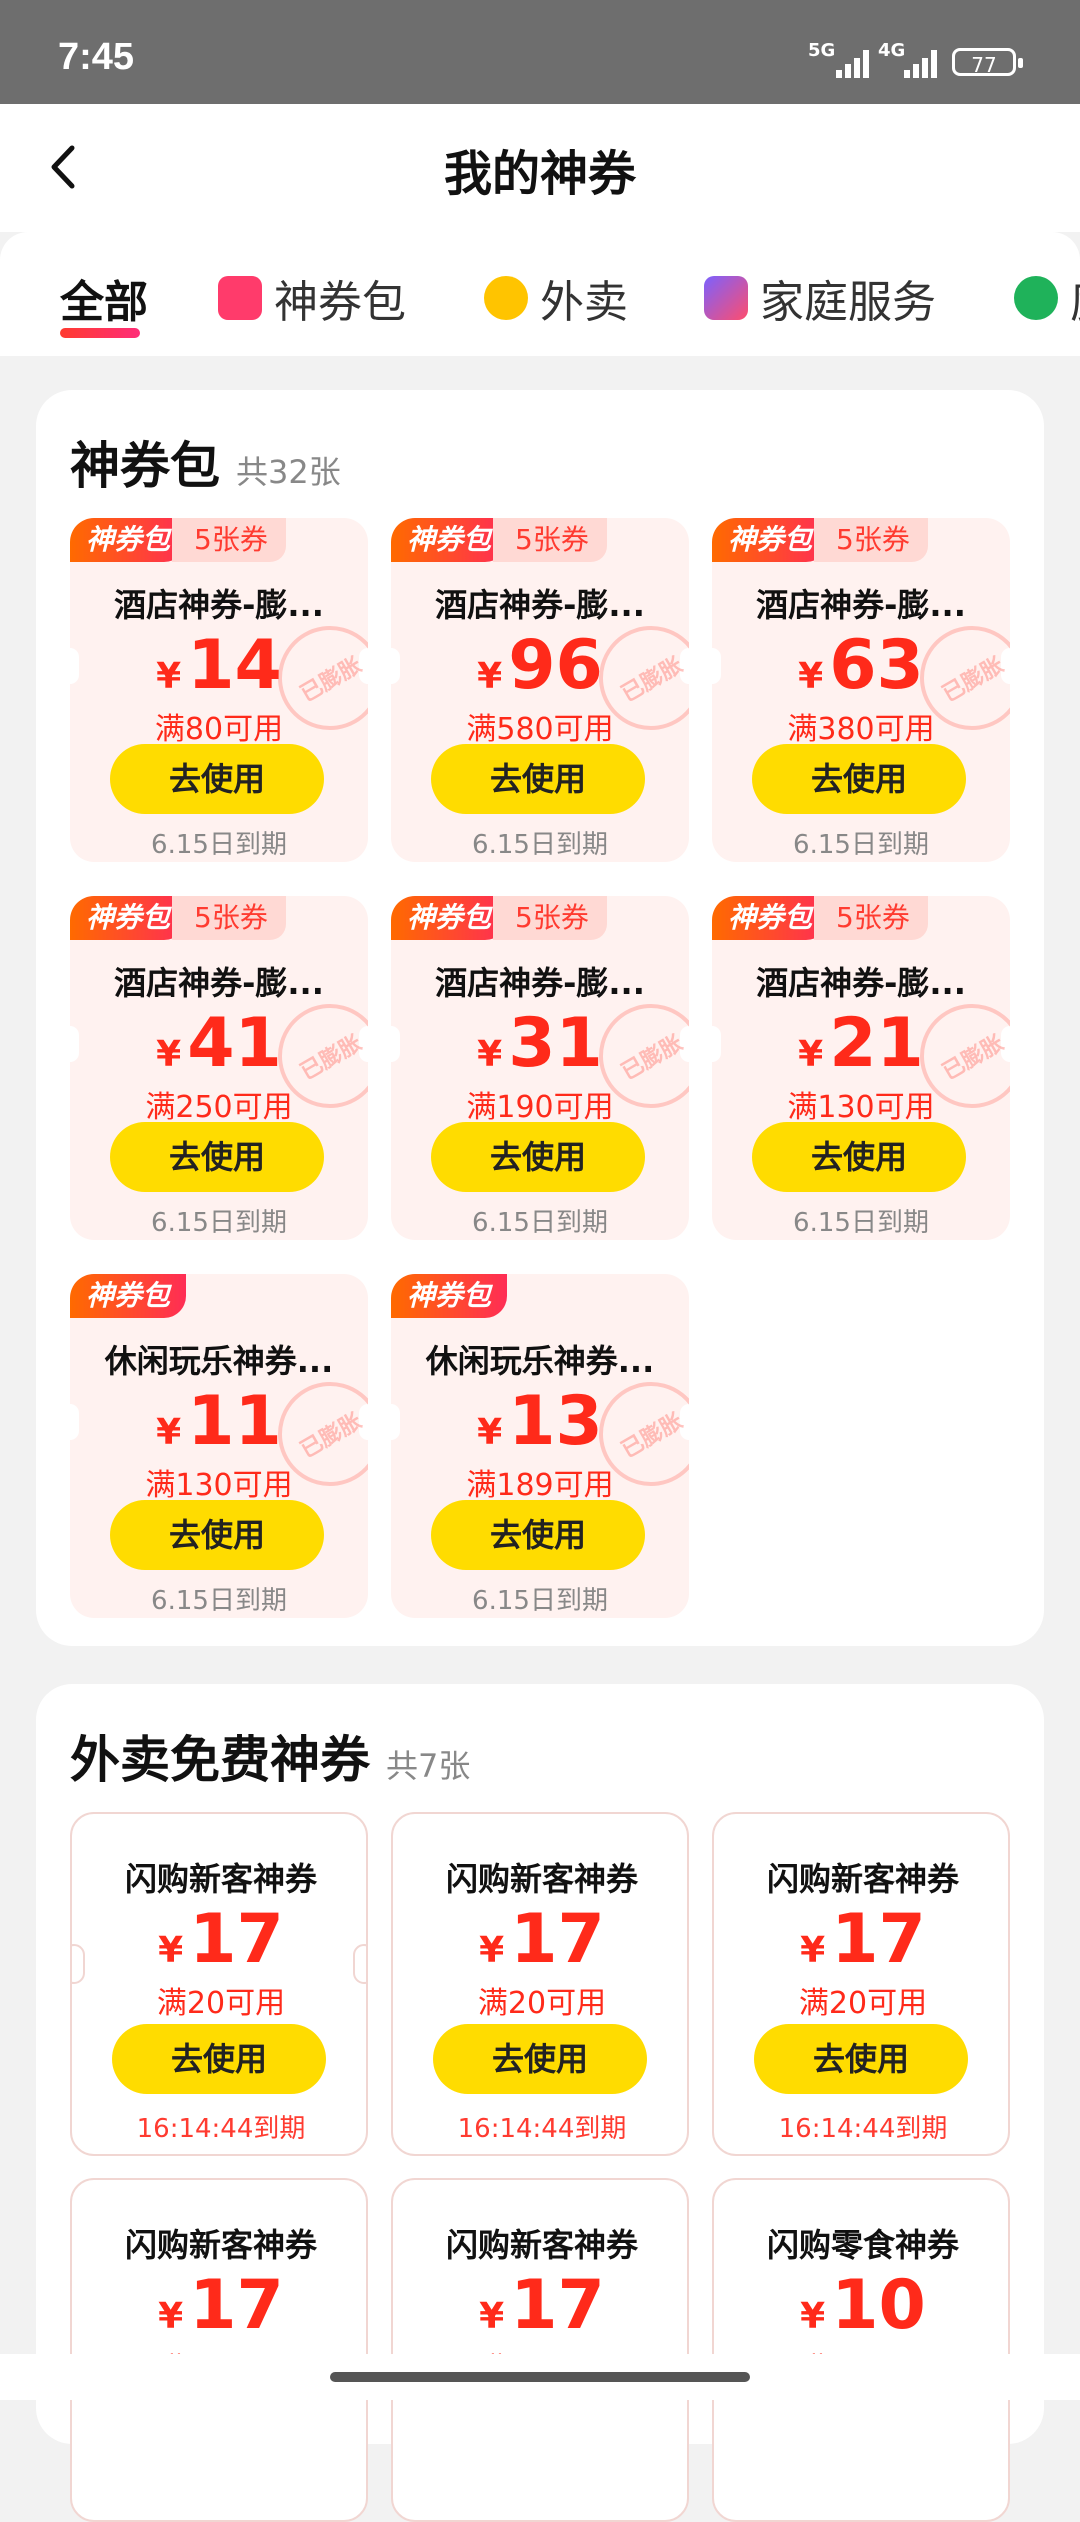 Image resolution: width=1080 pixels, height=2522 pixels. Describe the element at coordinates (584, 302) in the screenshot. I see `tab-delivery-label: 外卖` at that location.